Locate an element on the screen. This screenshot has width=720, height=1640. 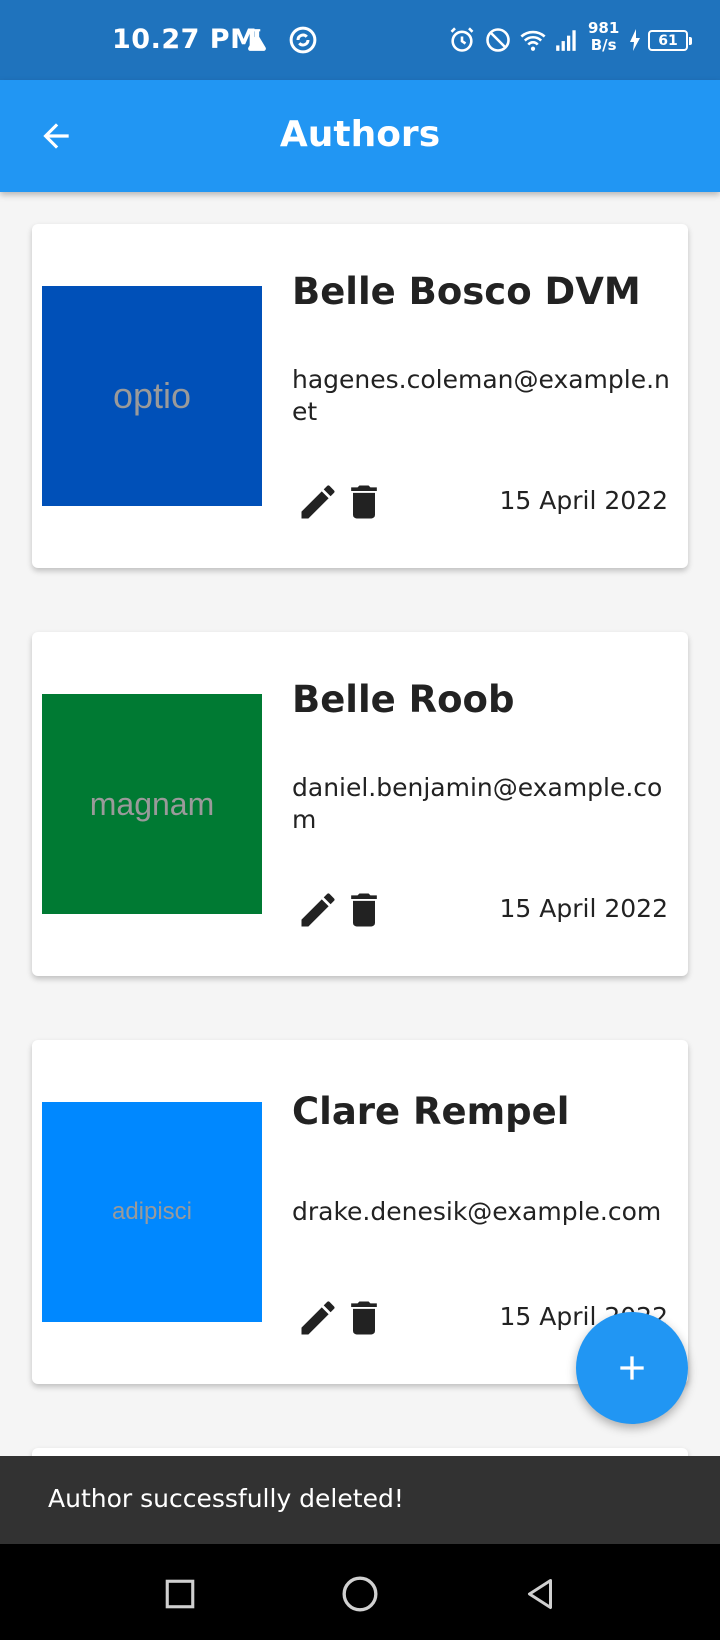
app-bar: Authors is located at coordinates (360, 136).